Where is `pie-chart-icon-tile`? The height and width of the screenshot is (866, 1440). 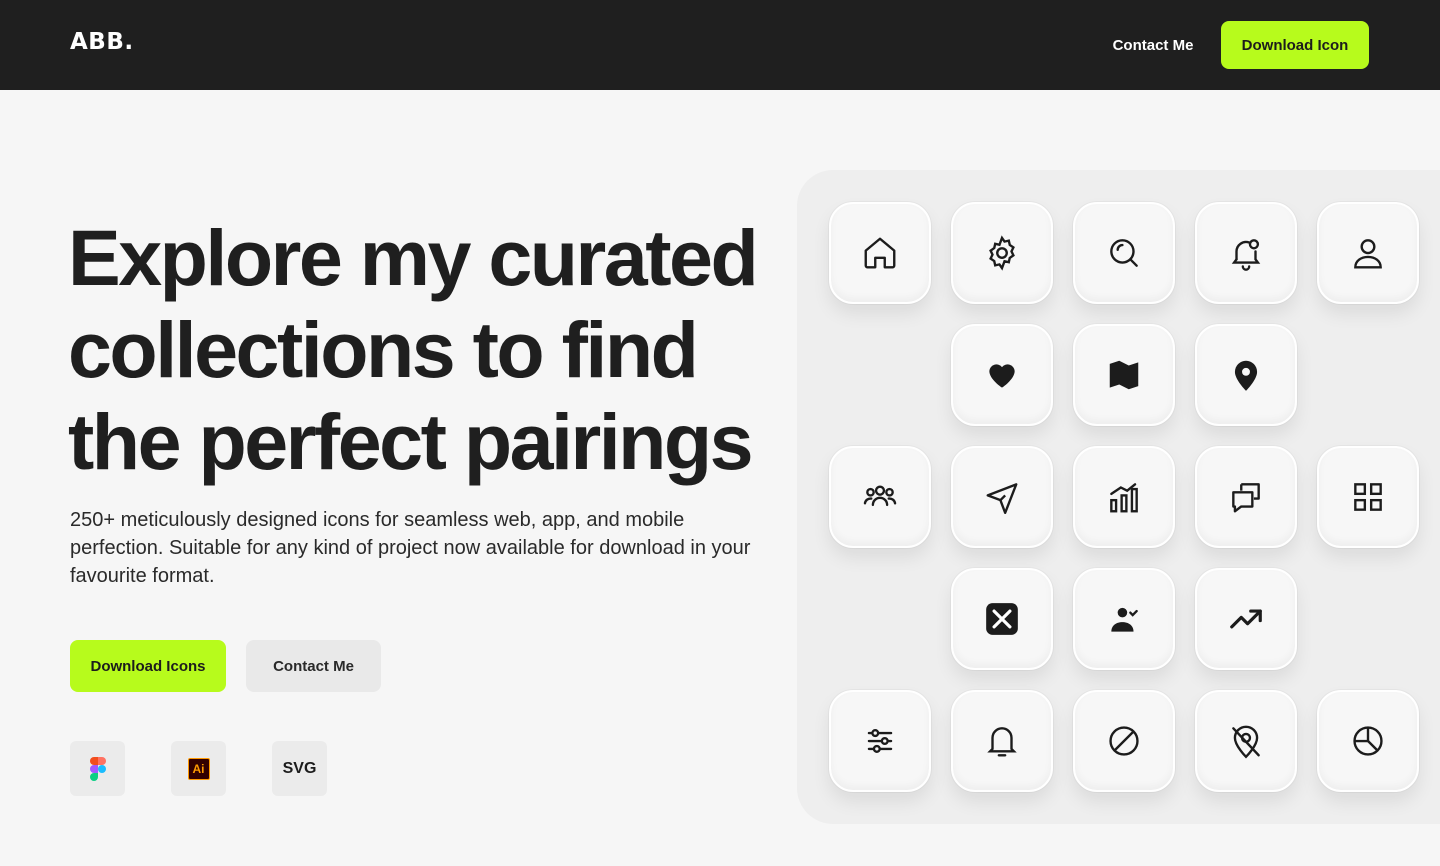
pie-chart-icon-tile is located at coordinates (1368, 741).